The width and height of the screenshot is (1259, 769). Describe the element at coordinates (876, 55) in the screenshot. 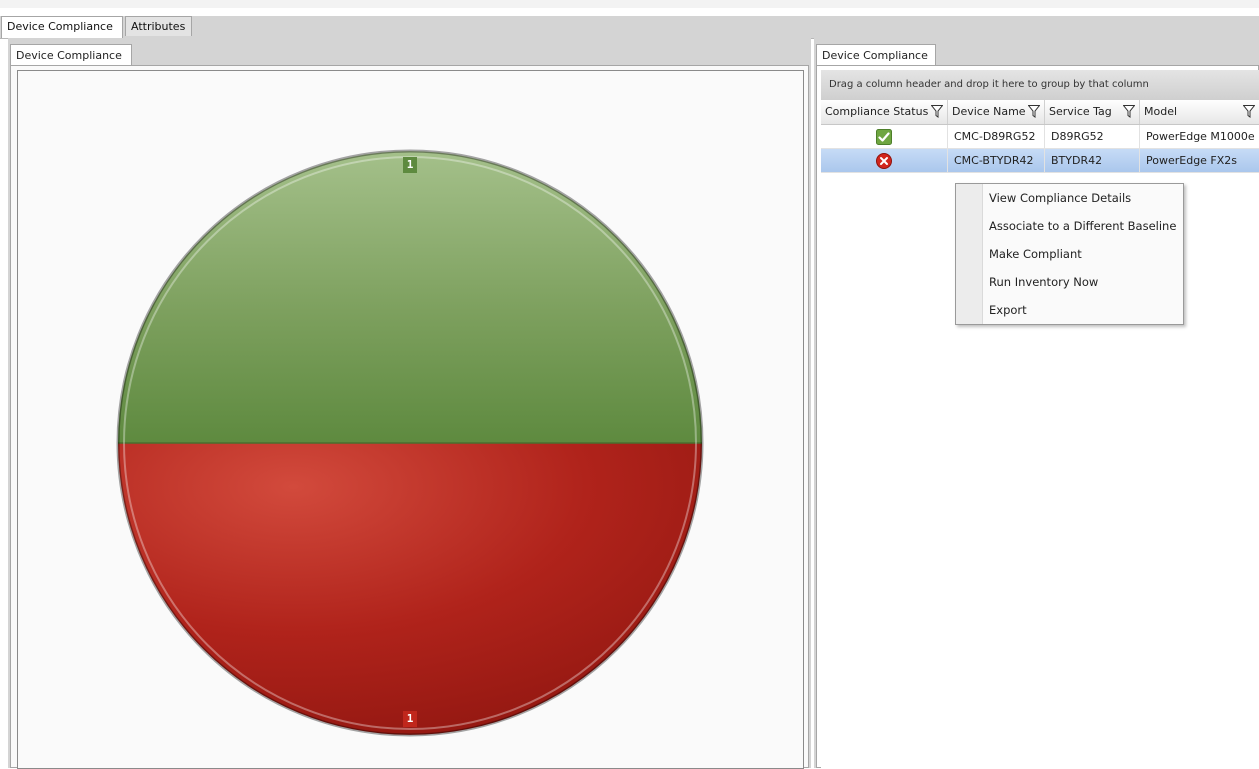

I see `right-panel-tab: Device Compliance` at that location.